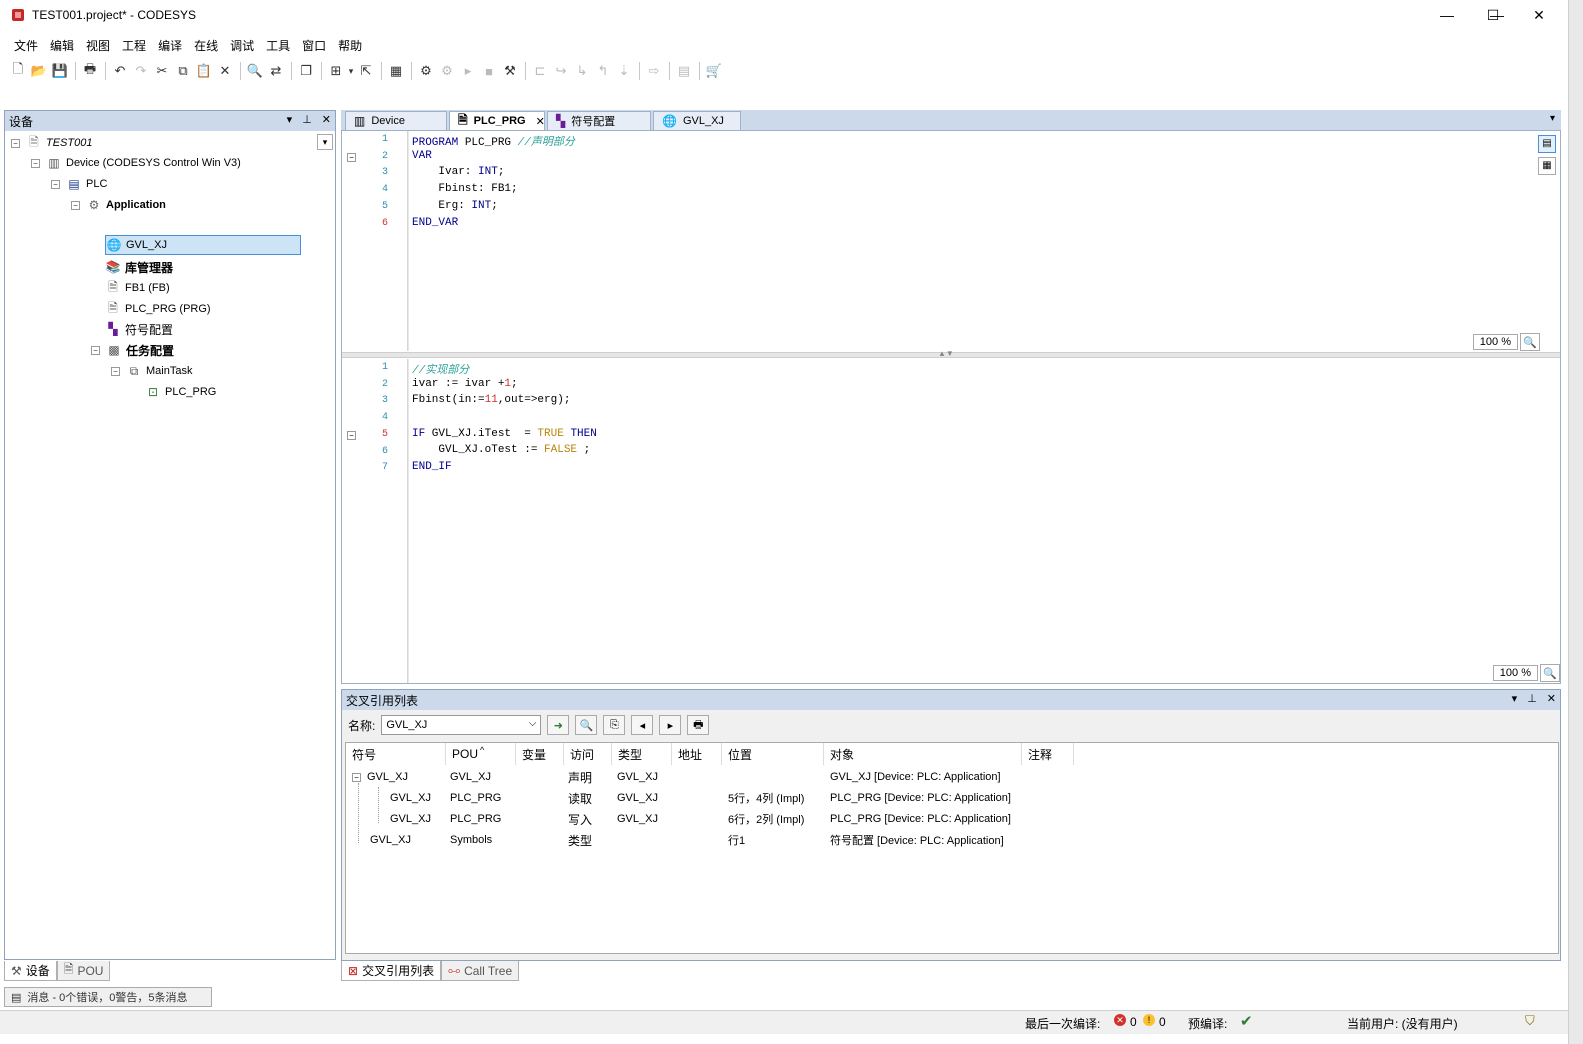 Image resolution: width=1583 pixels, height=1044 pixels. Describe the element at coordinates (533, 723) in the screenshot. I see `chevron-down-icon: ⌵` at that location.